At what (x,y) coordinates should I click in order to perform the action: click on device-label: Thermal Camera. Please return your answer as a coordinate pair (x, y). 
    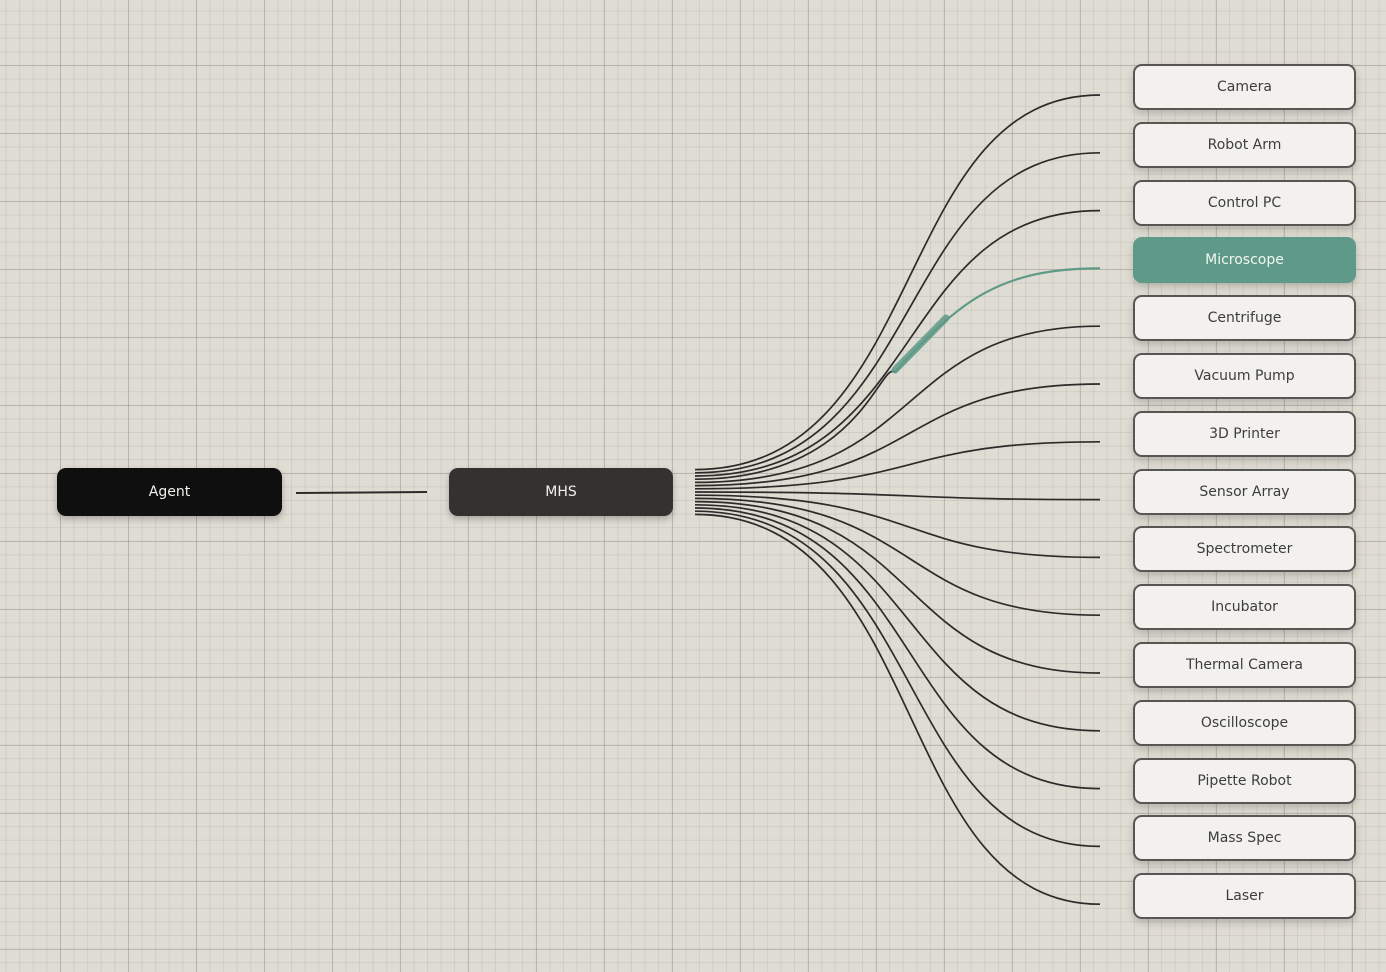
    Looking at the image, I should click on (1244, 665).